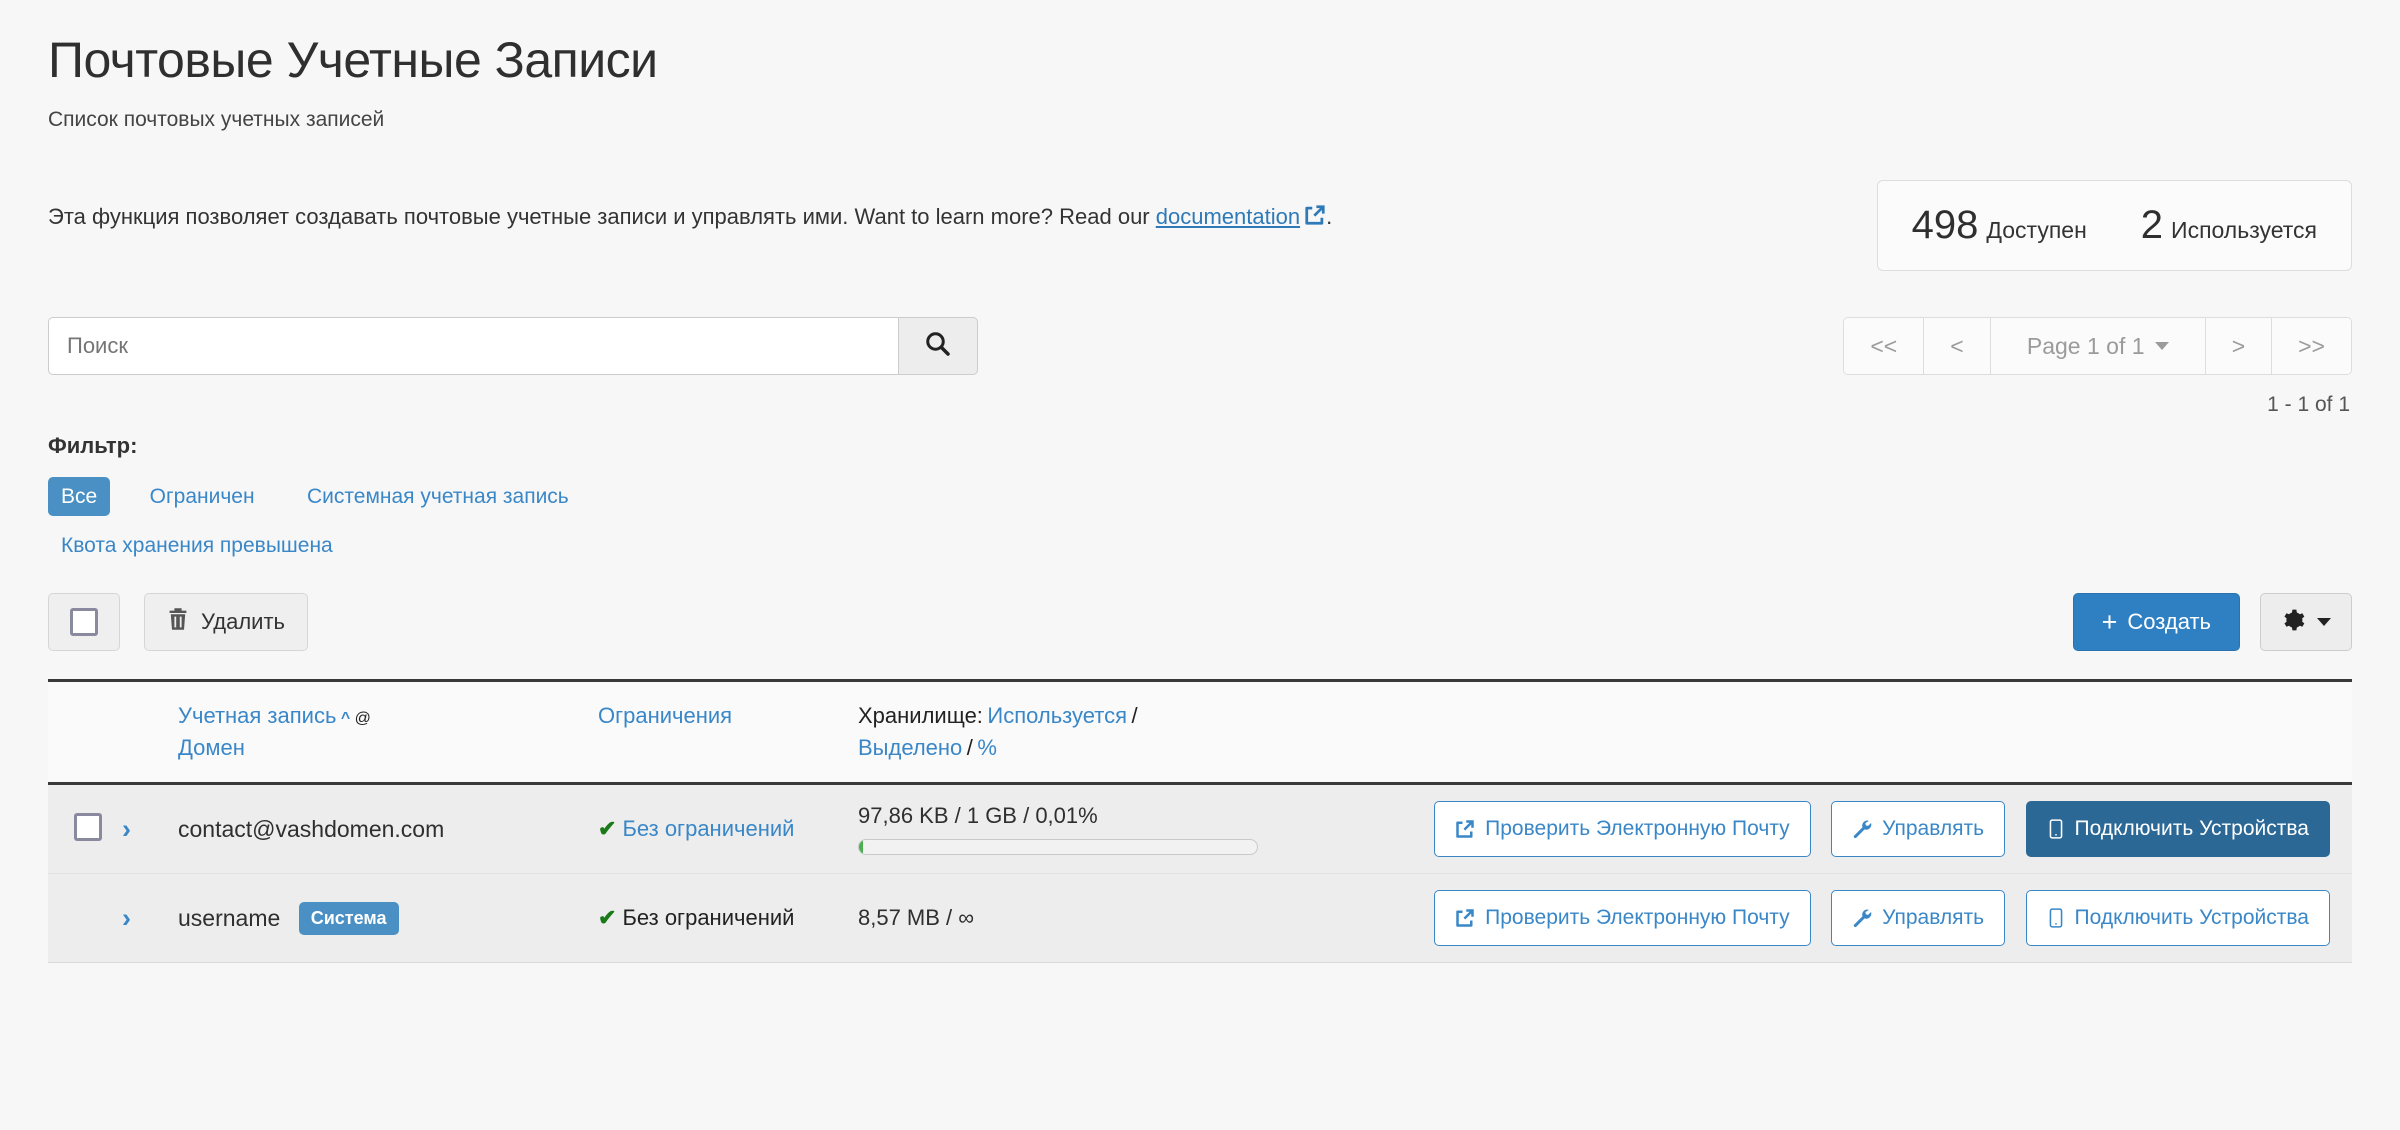 This screenshot has height=1130, width=2400. What do you see at coordinates (1200, 497) in the screenshot?
I see `filter-chips-row-1: Все Ограничен Системная учетная запись` at bounding box center [1200, 497].